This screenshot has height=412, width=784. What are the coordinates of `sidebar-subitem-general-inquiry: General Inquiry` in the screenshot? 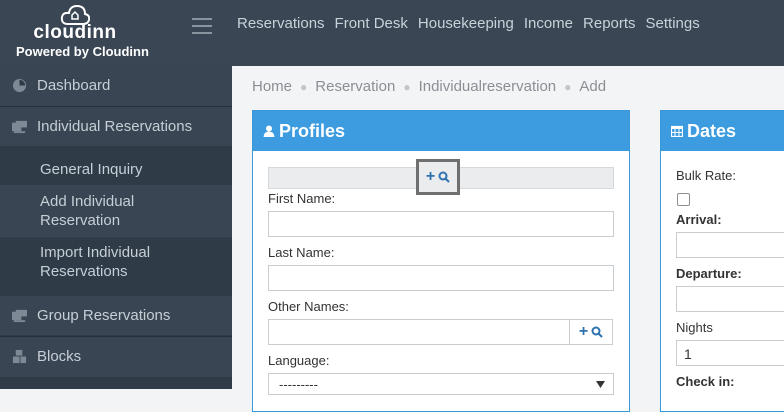 It's located at (91, 169).